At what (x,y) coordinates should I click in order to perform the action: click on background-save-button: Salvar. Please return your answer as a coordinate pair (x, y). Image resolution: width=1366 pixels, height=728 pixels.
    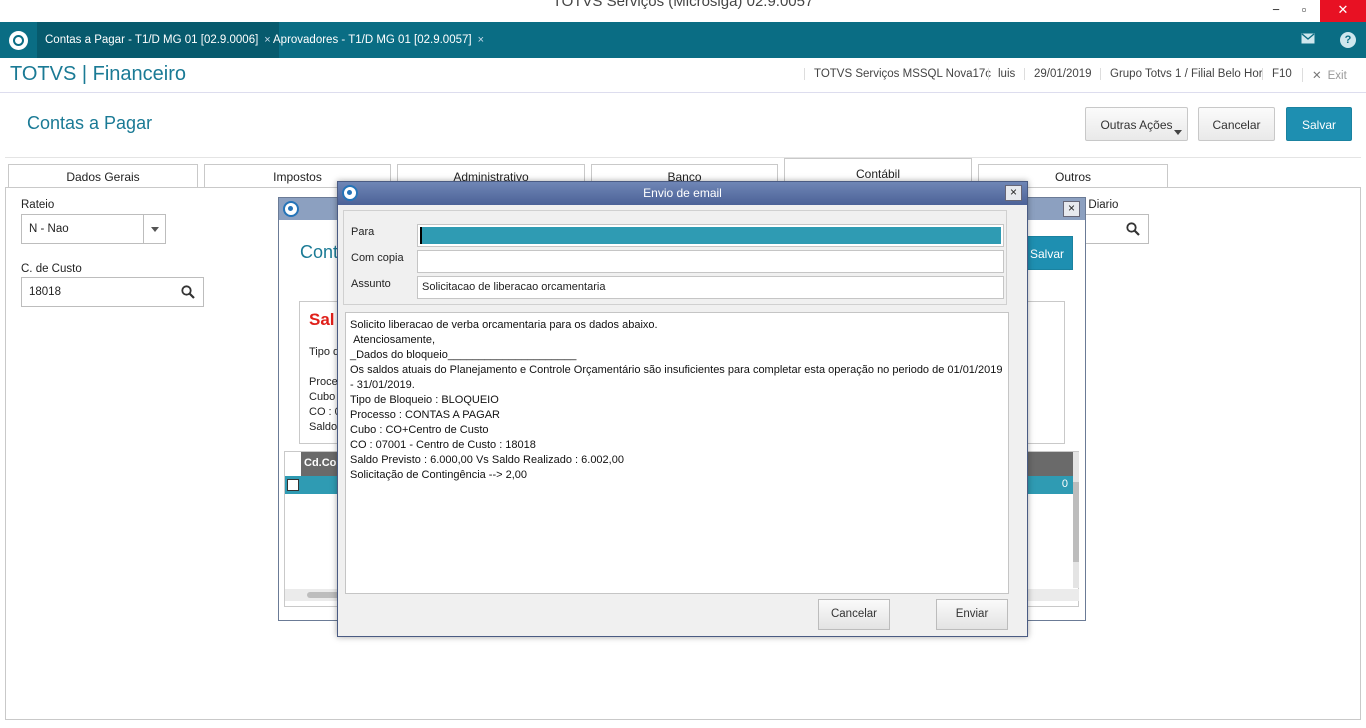
    Looking at the image, I should click on (1047, 253).